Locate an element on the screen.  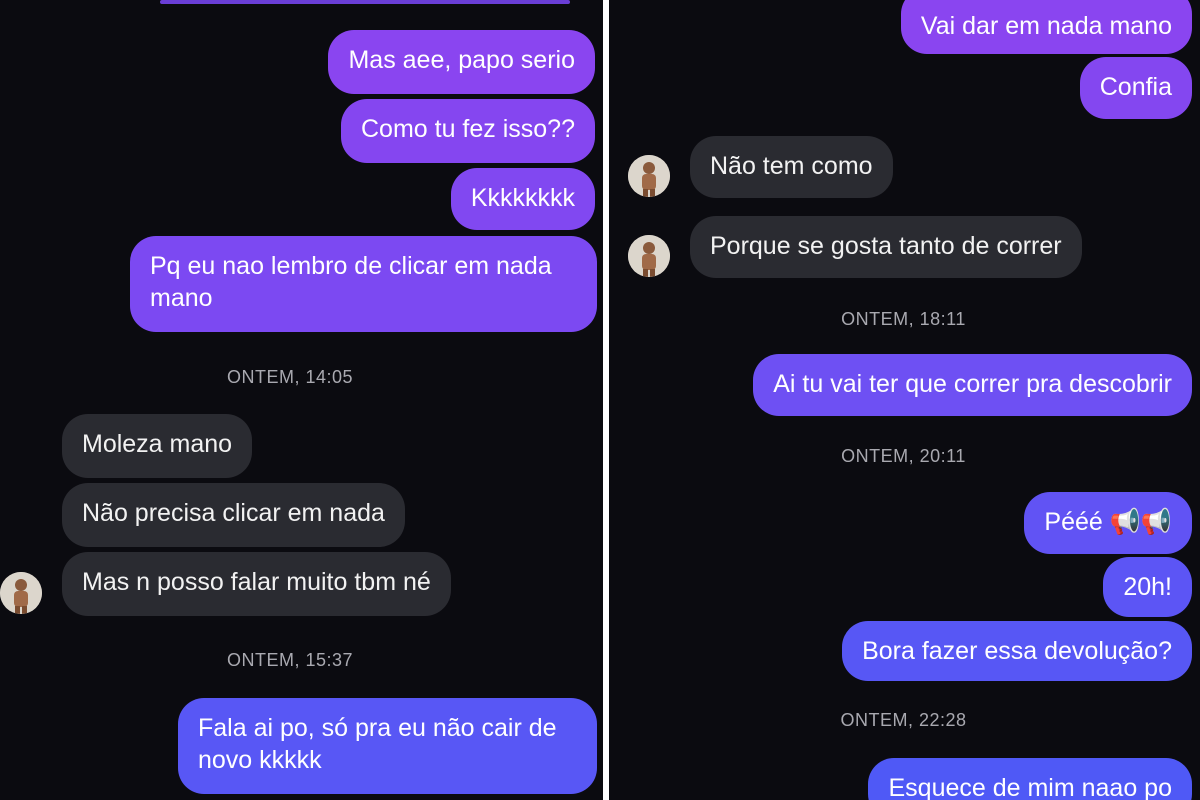
message-sent: Pq eu nao lembro de clicar em nada mano is located at coordinates (363, 284).